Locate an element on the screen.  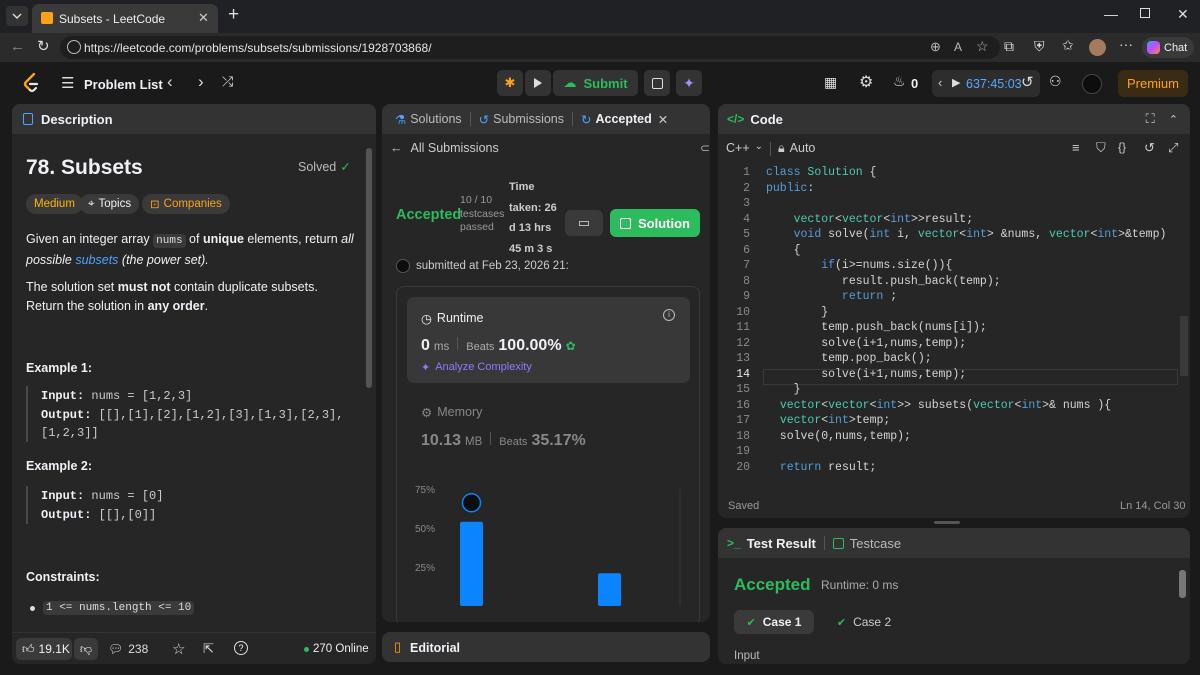
memory-card: ⚙ Memory 10.13 MB Beats 35.17% is located at coordinates (556, 427).